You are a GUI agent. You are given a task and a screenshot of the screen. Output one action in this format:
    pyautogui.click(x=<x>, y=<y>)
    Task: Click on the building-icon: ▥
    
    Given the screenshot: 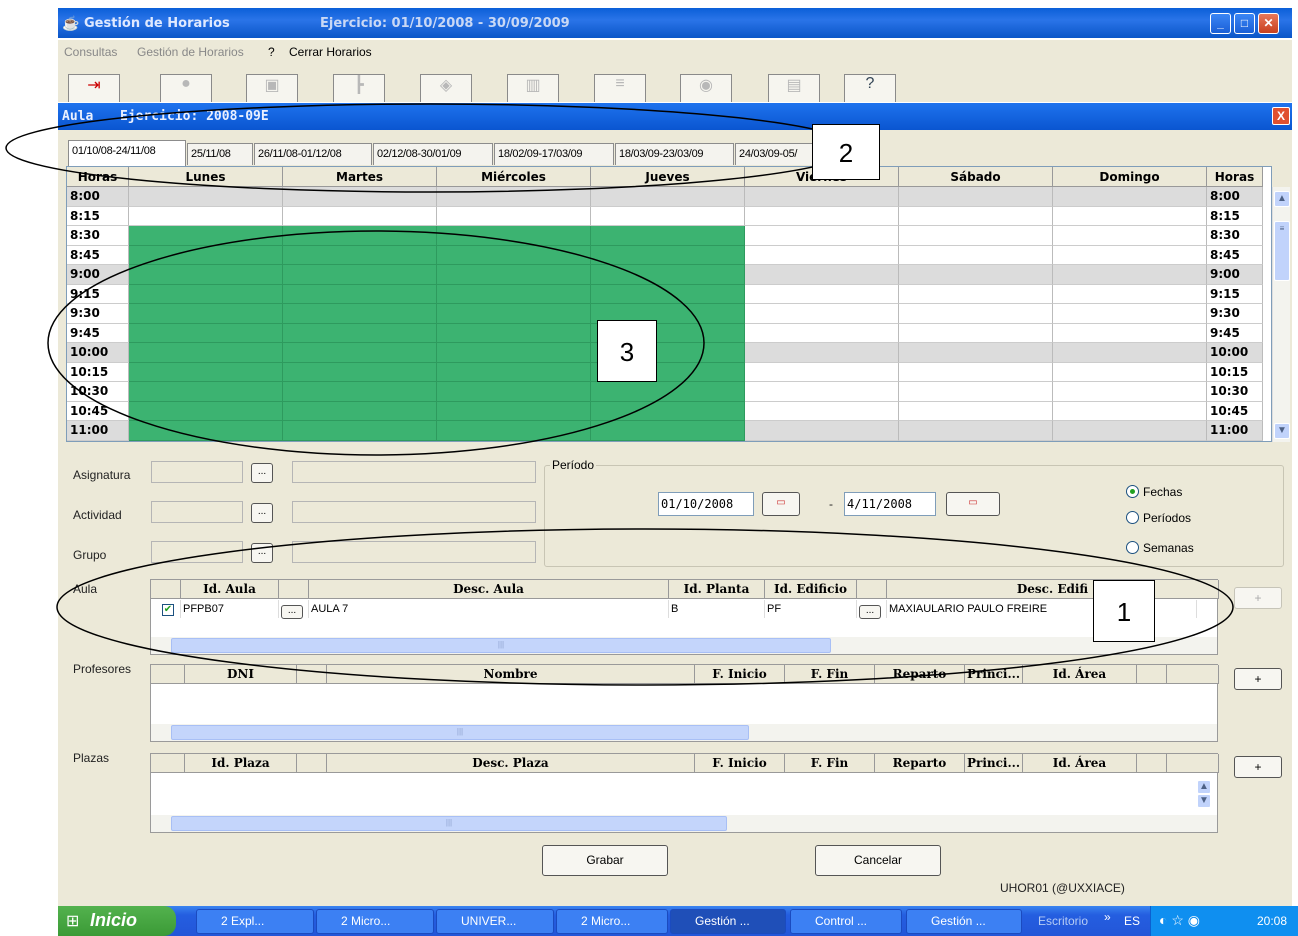 What is the action you would take?
    pyautogui.click(x=533, y=88)
    